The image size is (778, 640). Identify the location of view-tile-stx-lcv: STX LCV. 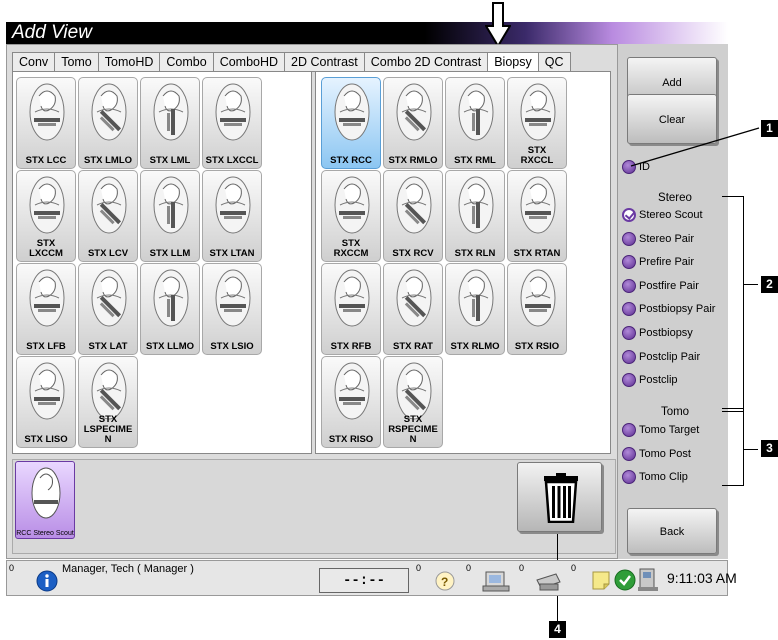
(108, 216).